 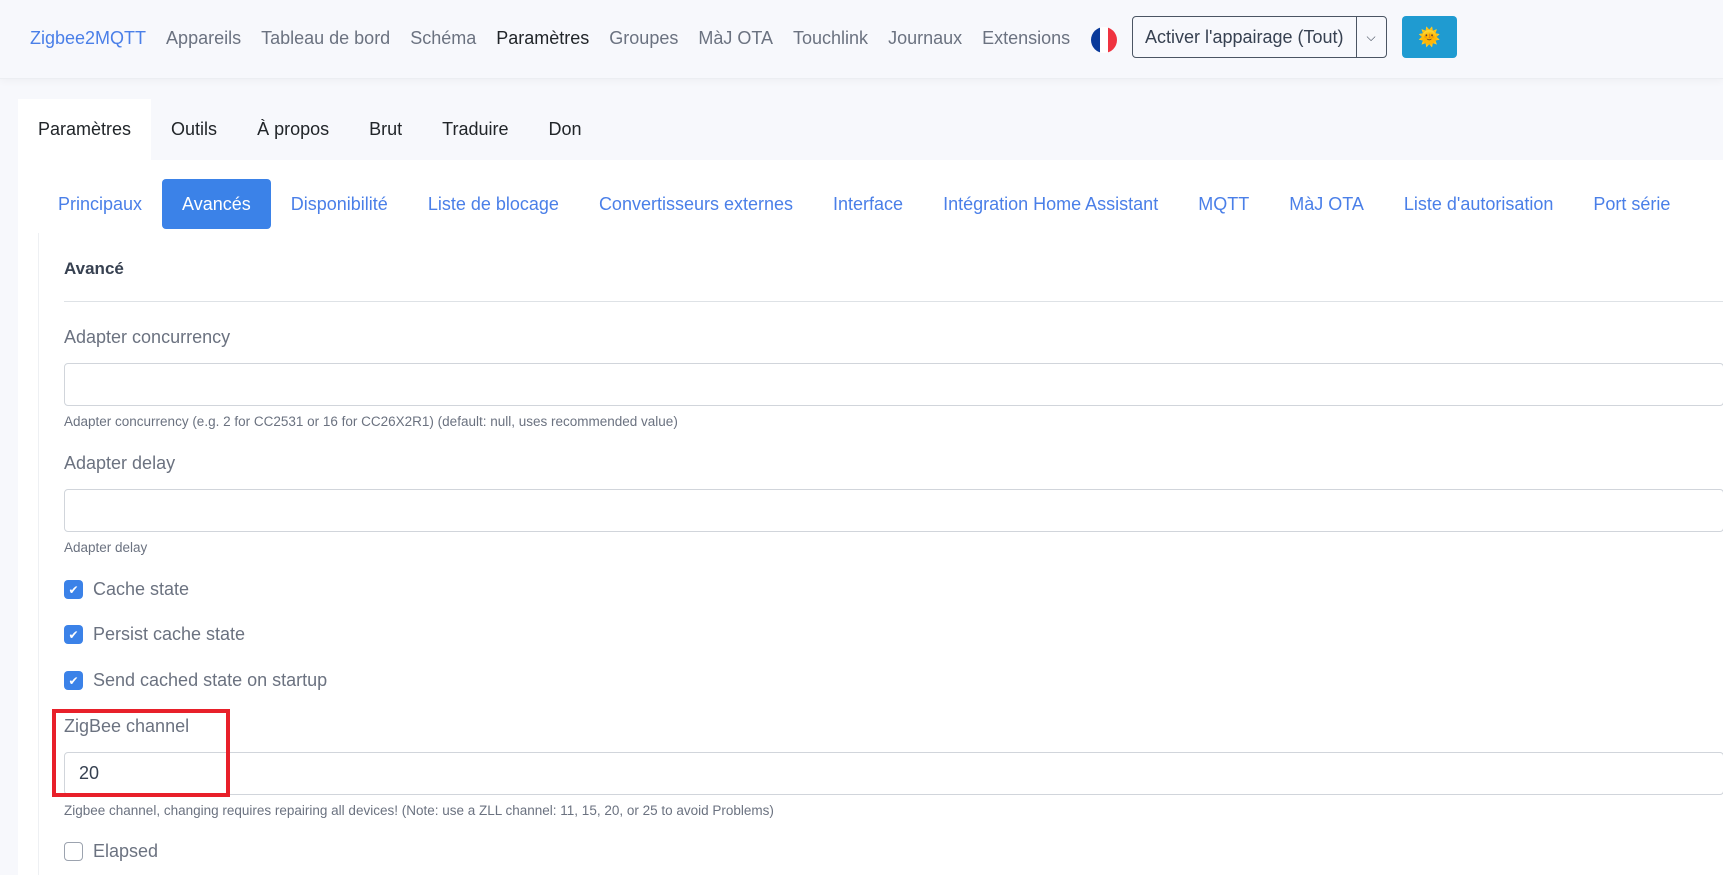 I want to click on subtab-mqtt: MQTT, so click(x=1223, y=204).